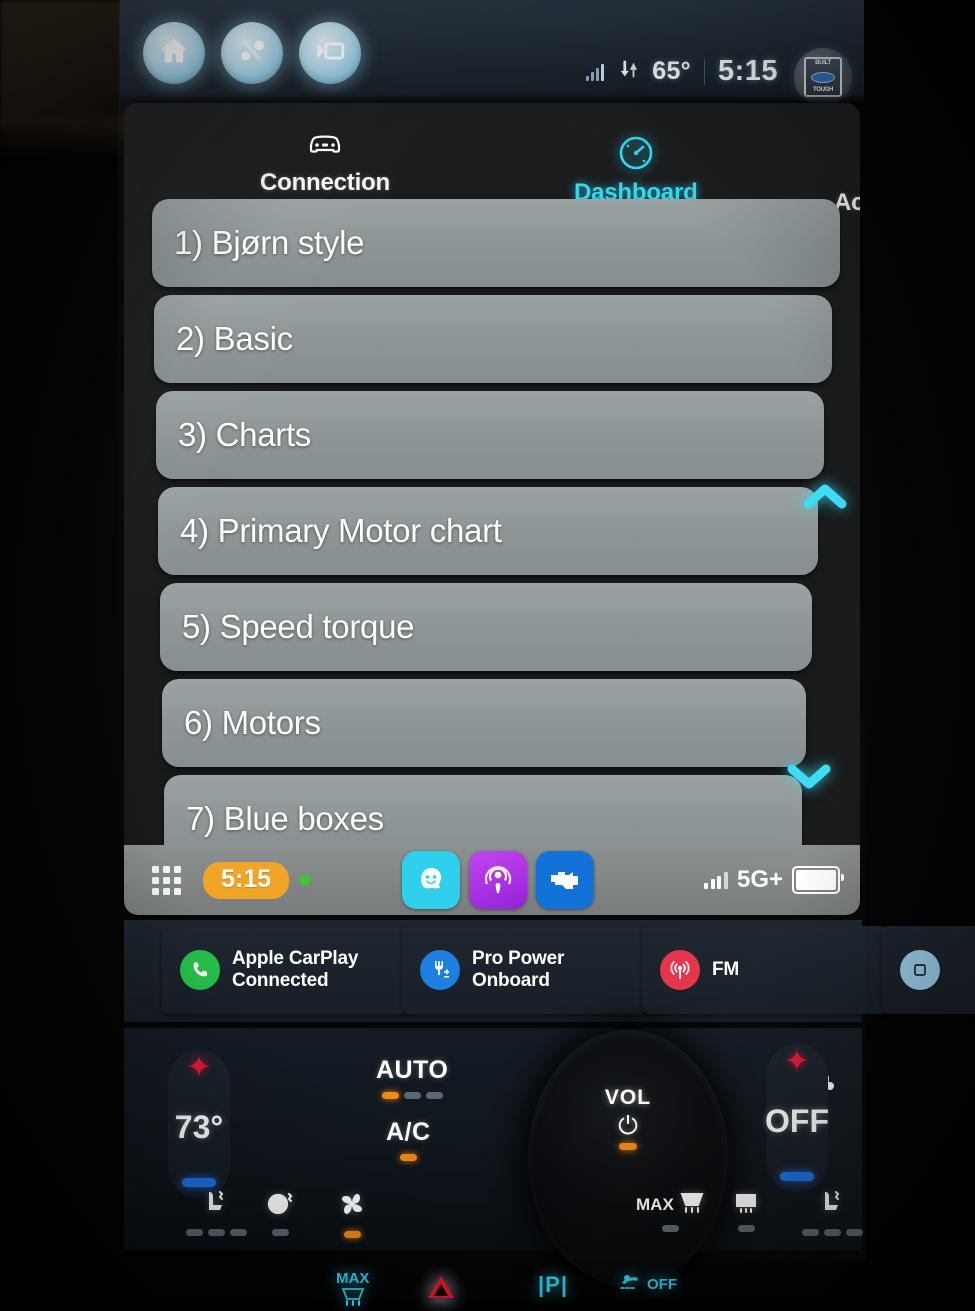  I want to click on passenger-temperature-control: ✦ OFF, so click(797, 1118).